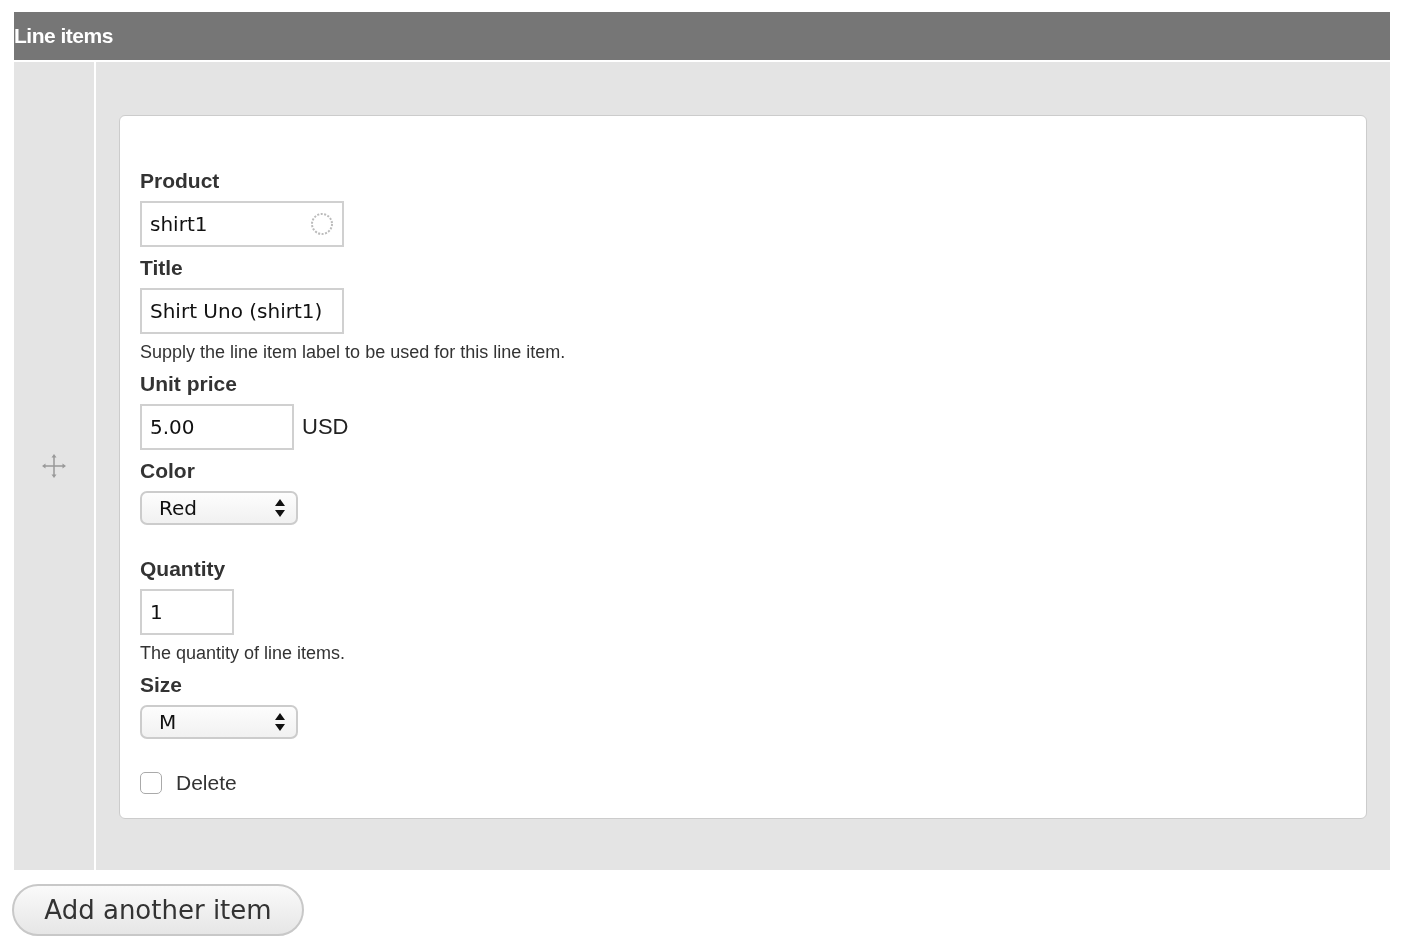 The image size is (1402, 950). Describe the element at coordinates (54, 466) in the screenshot. I see `drag-handle-icon` at that location.